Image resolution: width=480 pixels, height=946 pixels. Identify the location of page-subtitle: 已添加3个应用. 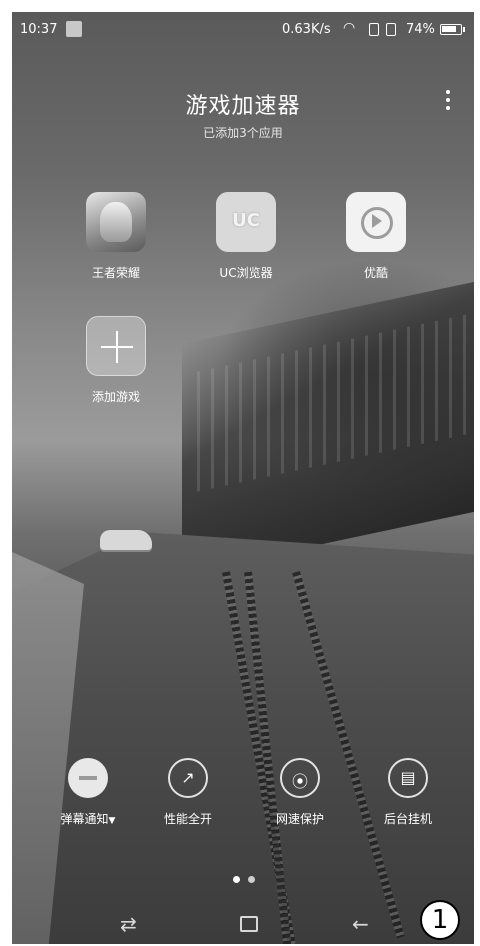
(243, 133).